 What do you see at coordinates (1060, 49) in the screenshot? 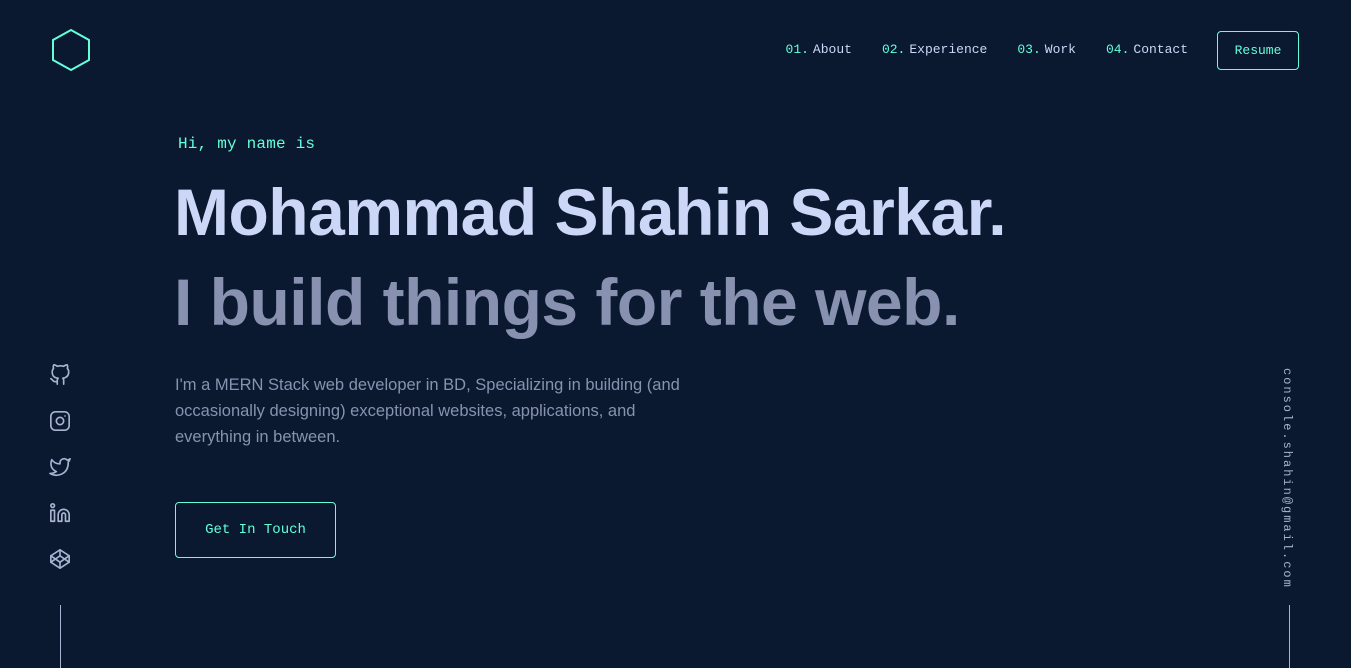
I see `nav-label: Work` at bounding box center [1060, 49].